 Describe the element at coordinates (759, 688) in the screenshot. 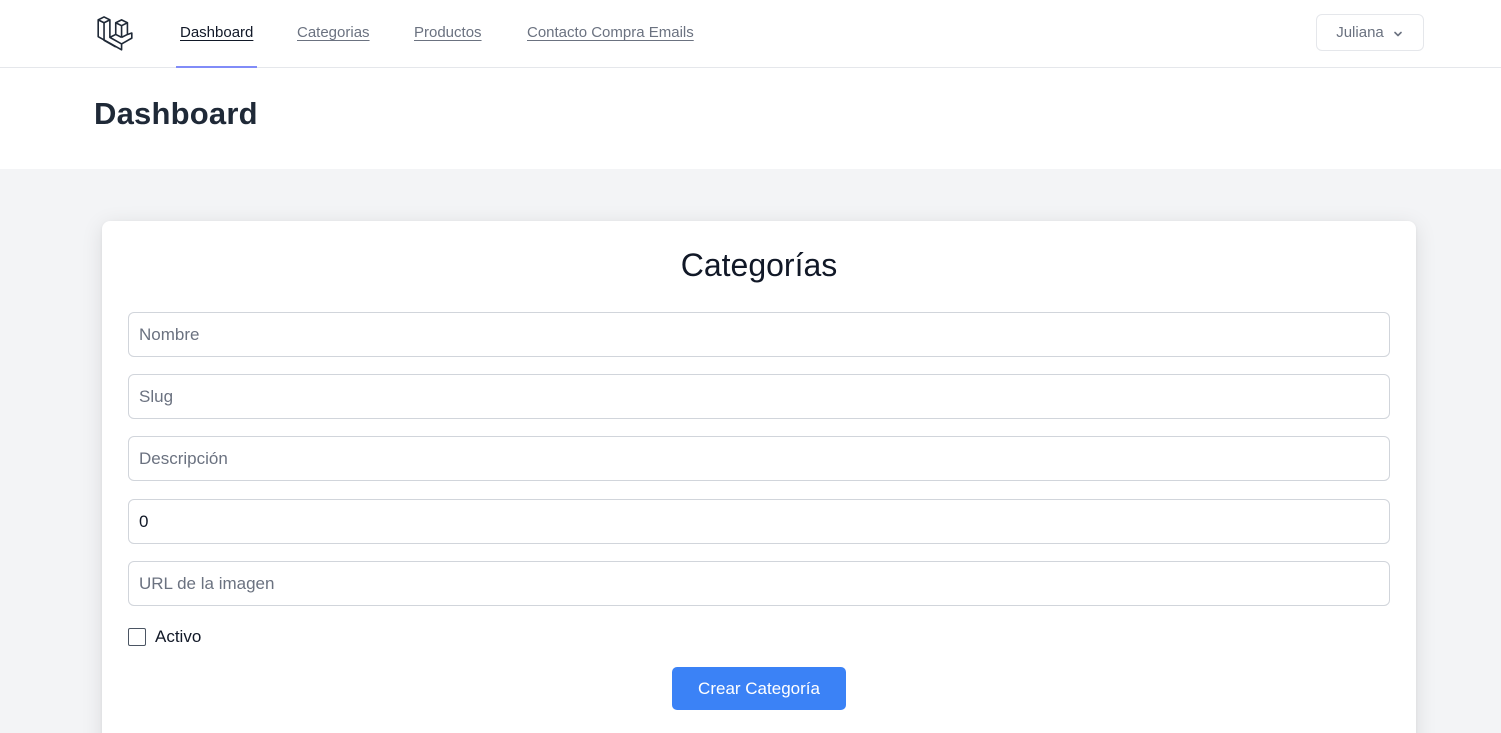

I see `crear-categoria-button: Crear Categoría` at that location.